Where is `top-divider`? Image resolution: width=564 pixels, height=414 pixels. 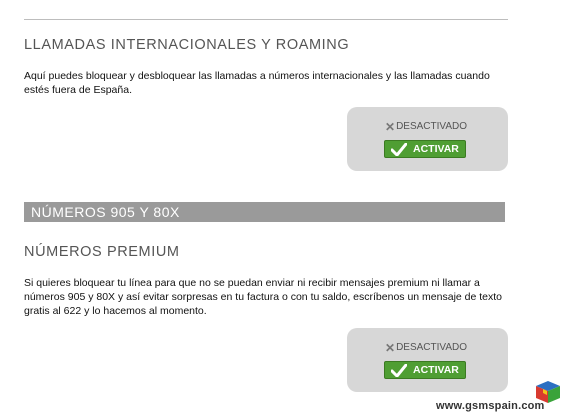 top-divider is located at coordinates (266, 19).